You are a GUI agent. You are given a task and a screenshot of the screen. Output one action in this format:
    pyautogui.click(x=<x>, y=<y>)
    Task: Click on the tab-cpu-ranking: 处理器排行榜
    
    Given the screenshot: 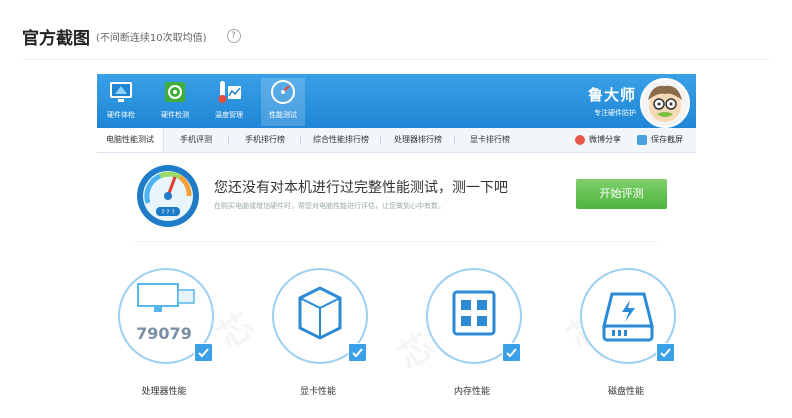 What is the action you would take?
    pyautogui.click(x=418, y=140)
    